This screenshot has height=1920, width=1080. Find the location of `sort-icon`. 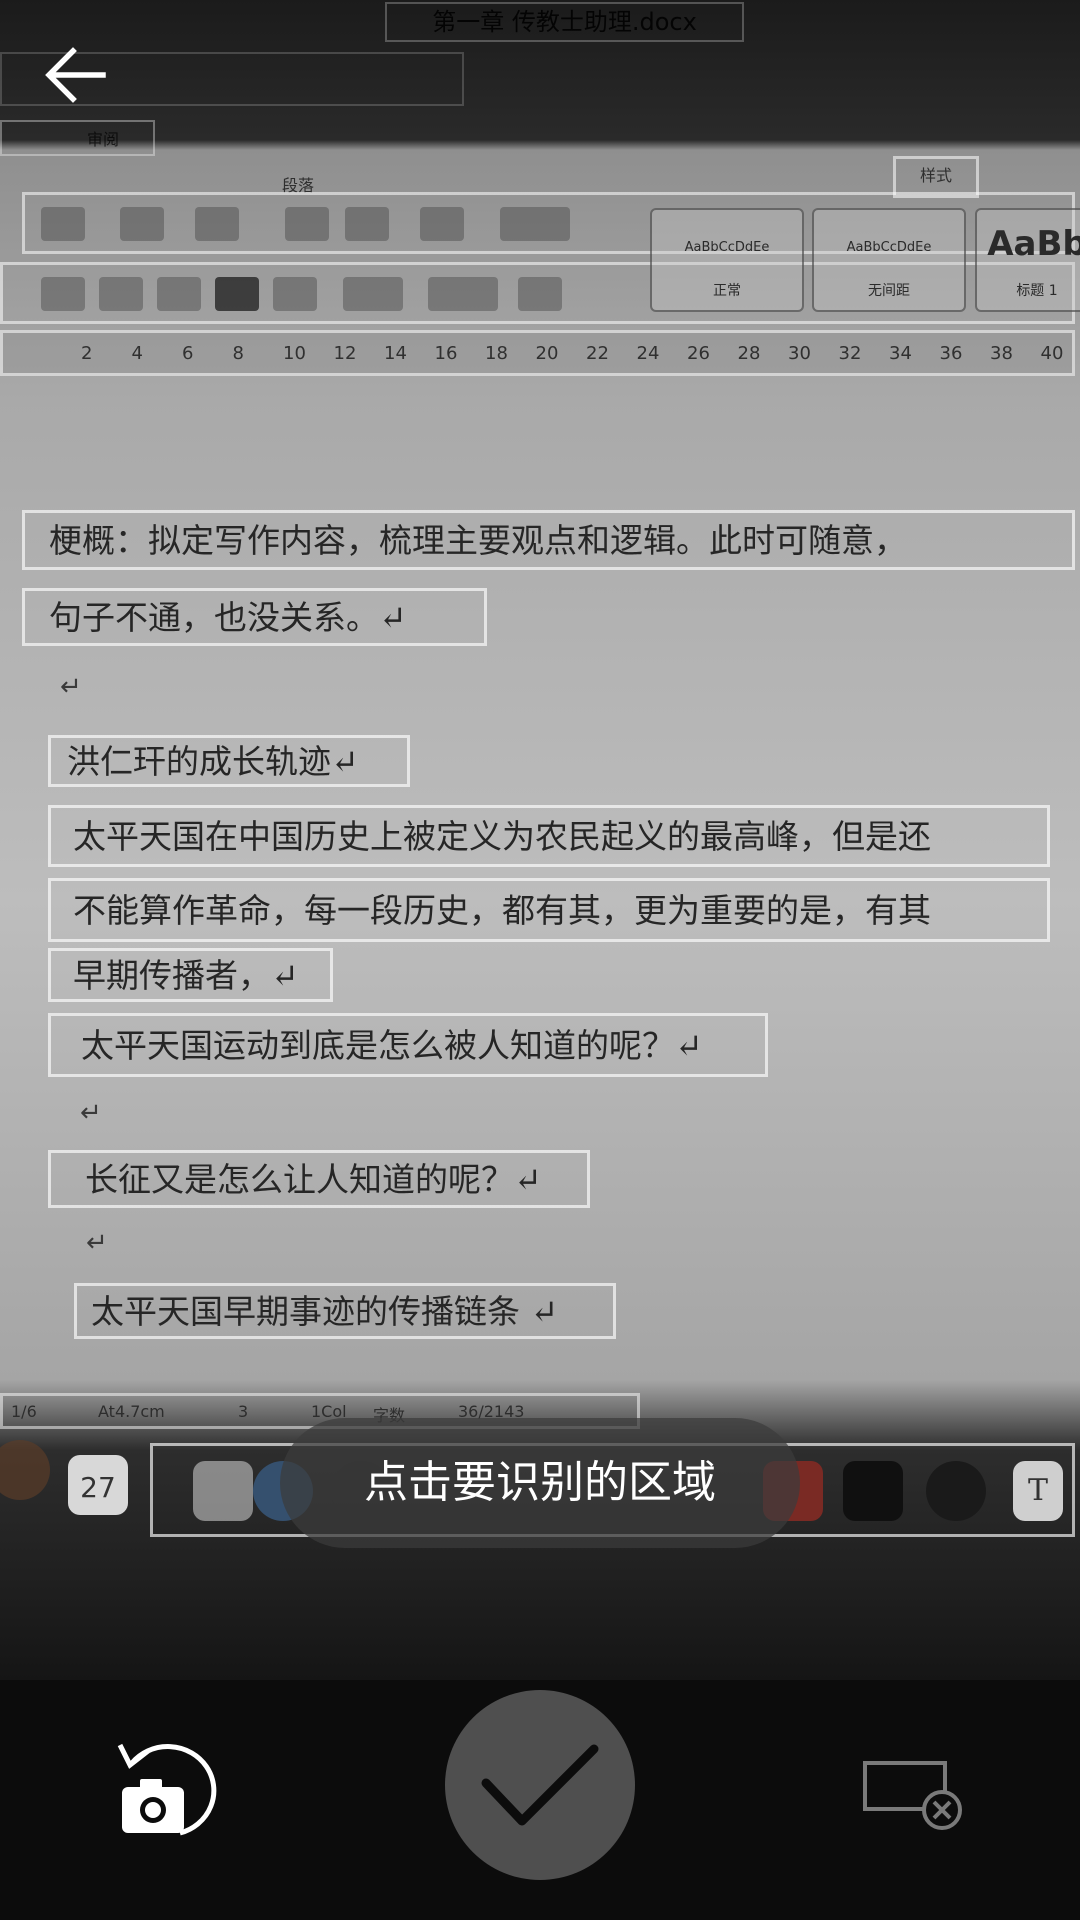

sort-icon is located at coordinates (540, 294).